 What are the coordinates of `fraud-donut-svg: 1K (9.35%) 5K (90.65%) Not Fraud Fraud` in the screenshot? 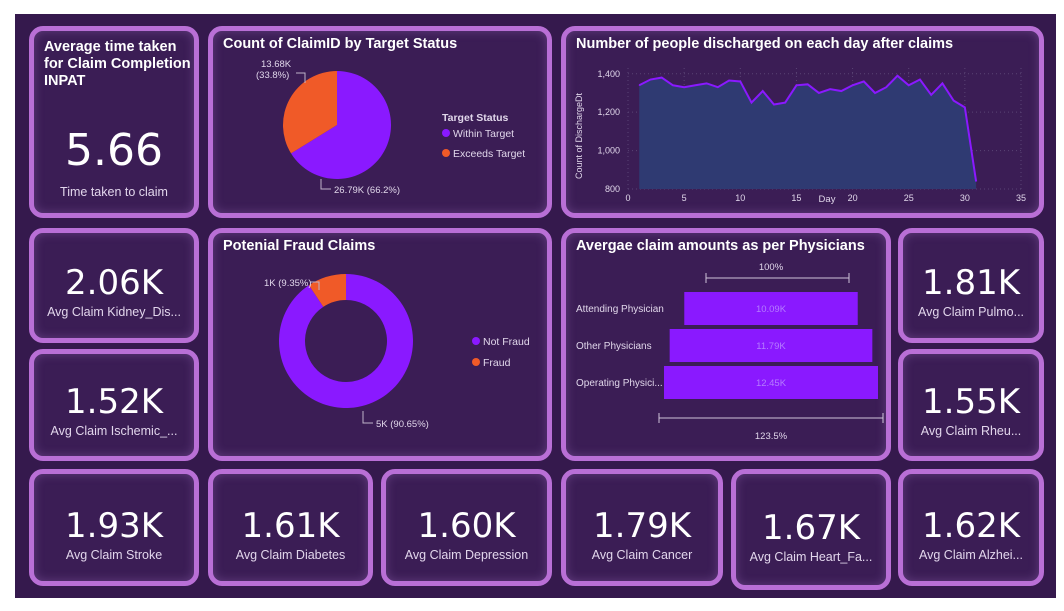 It's located at (397, 352).